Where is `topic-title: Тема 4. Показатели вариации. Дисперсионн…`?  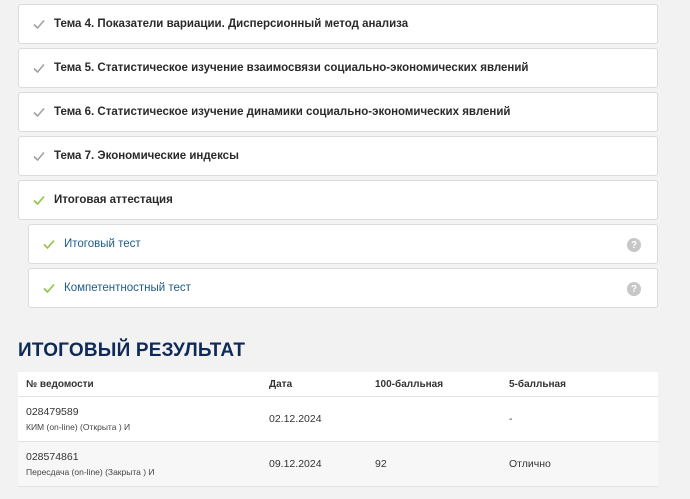 topic-title: Тема 4. Показатели вариации. Дисперсионн… is located at coordinates (231, 24).